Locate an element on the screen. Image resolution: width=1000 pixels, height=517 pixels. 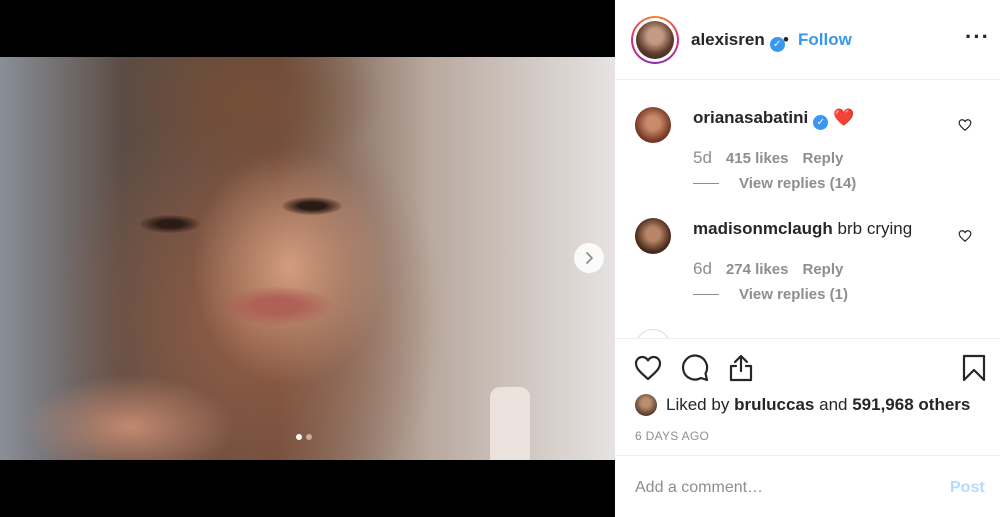
comment-age: 5d is located at coordinates (702, 158).